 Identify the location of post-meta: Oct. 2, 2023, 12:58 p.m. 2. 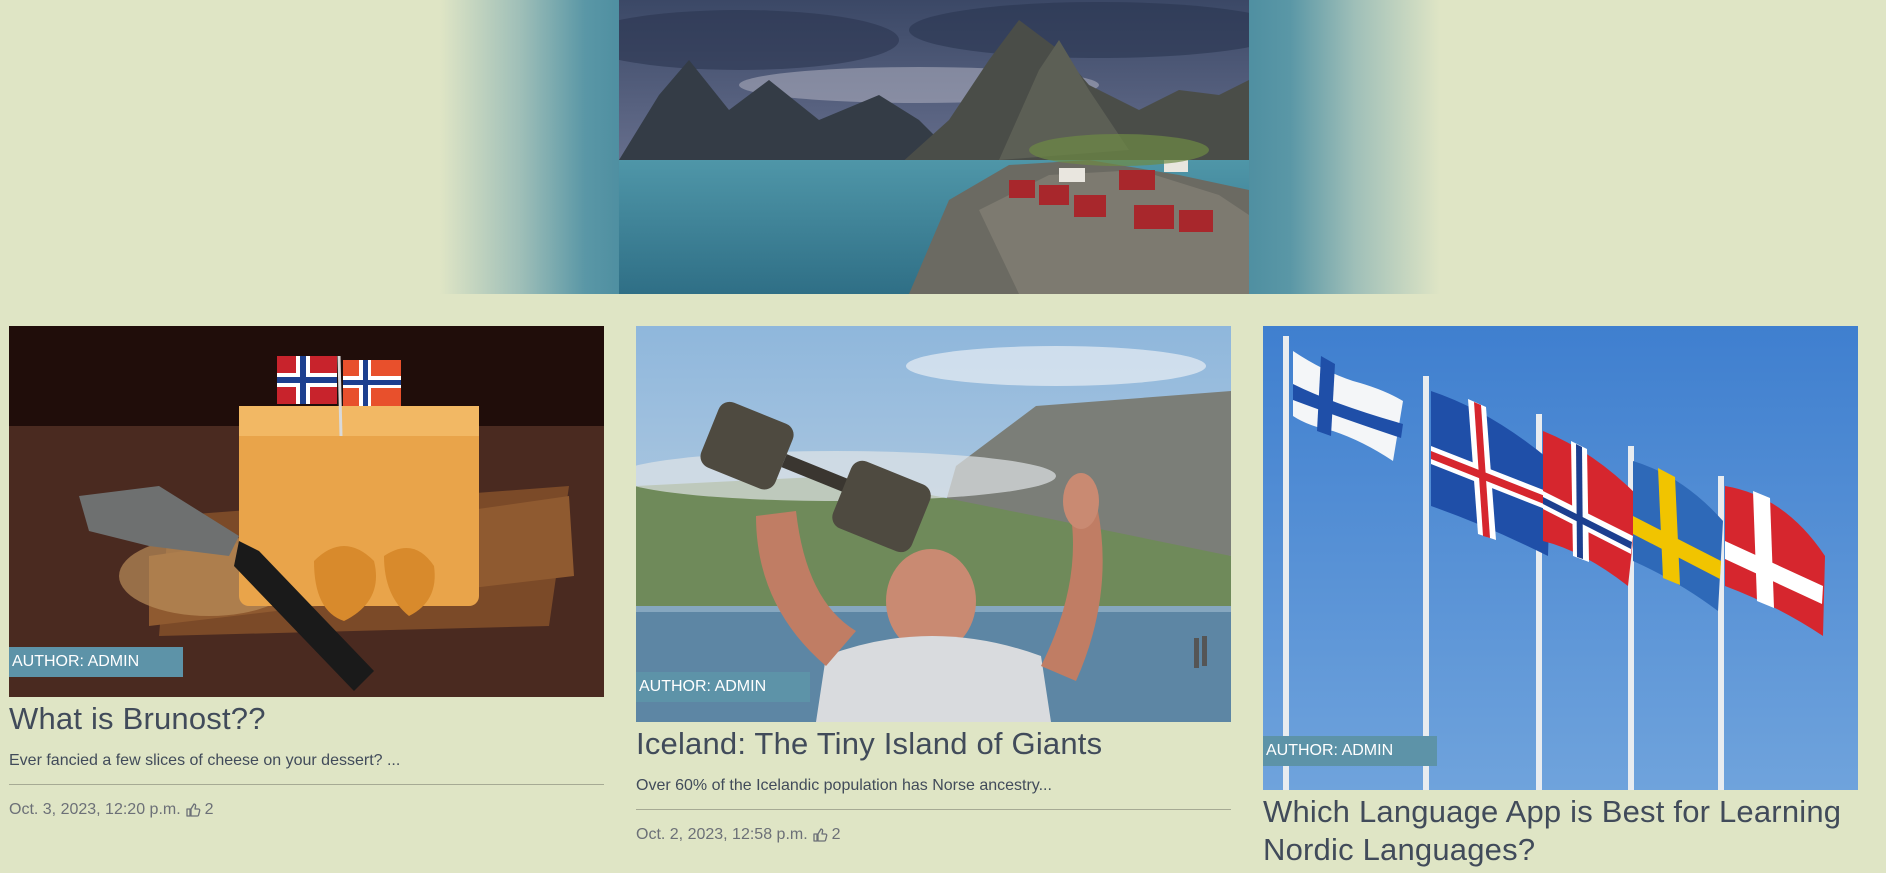
(933, 835).